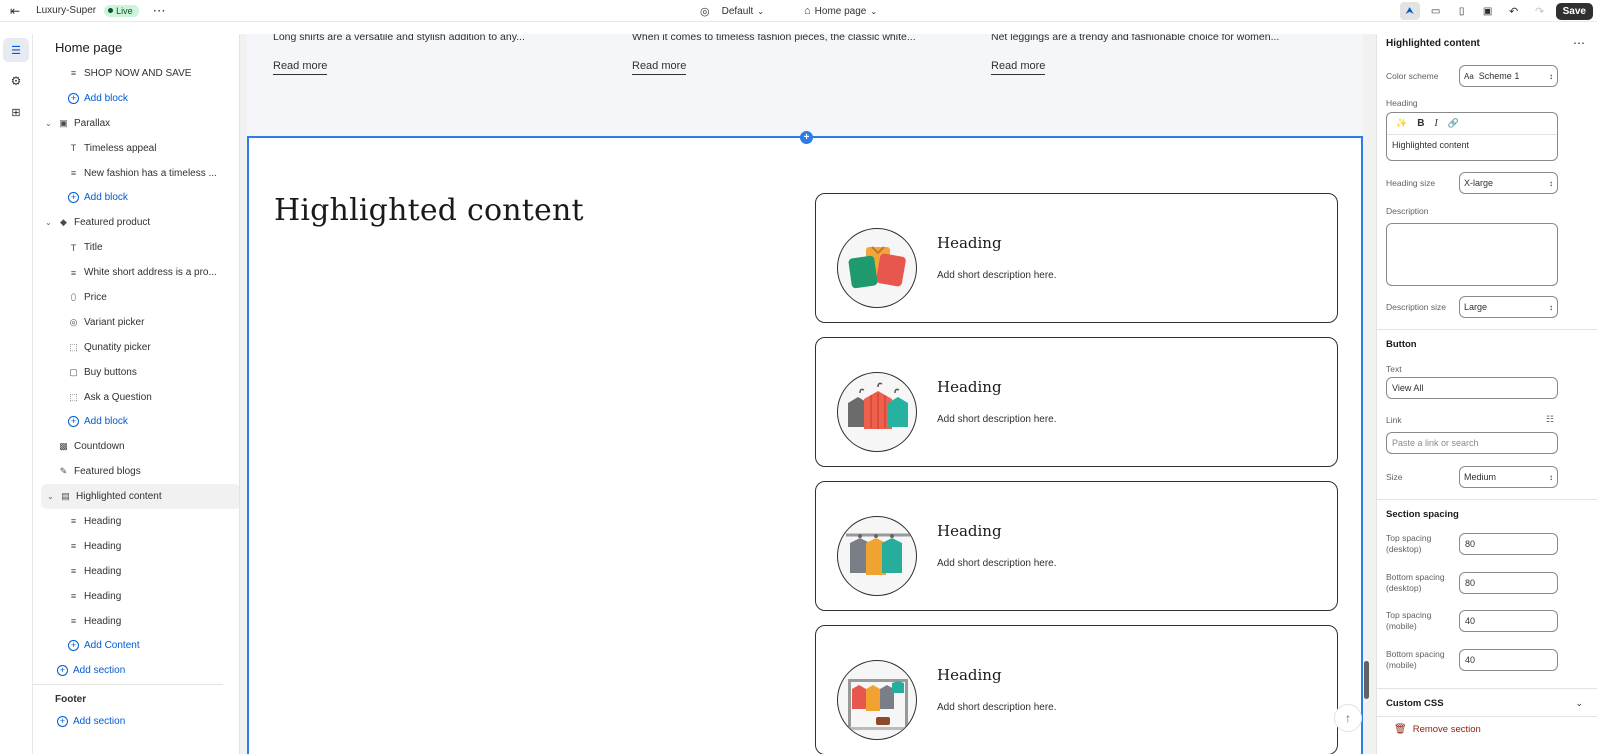  I want to click on section-item: ⌄ ▤ Highlighted content, so click(140, 497).